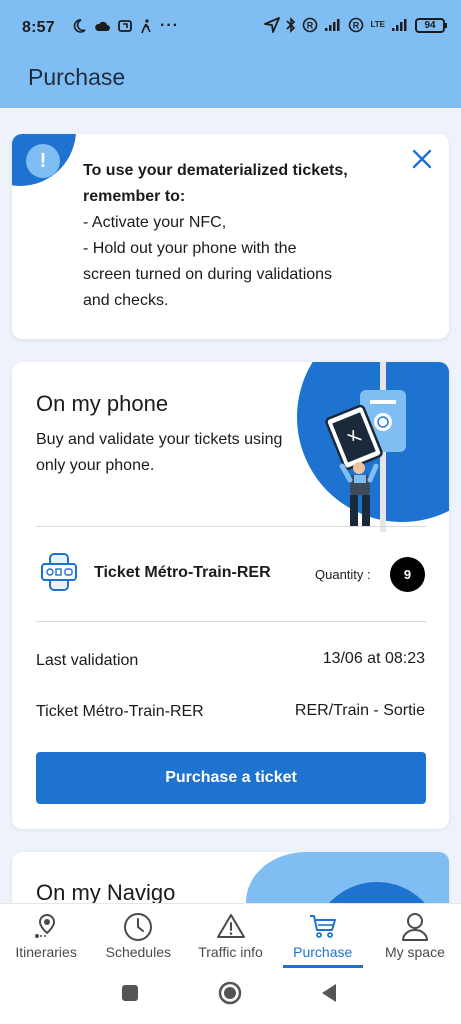 This screenshot has width=461, height=1024. I want to click on nav-schedules: Schedules, so click(138, 936).